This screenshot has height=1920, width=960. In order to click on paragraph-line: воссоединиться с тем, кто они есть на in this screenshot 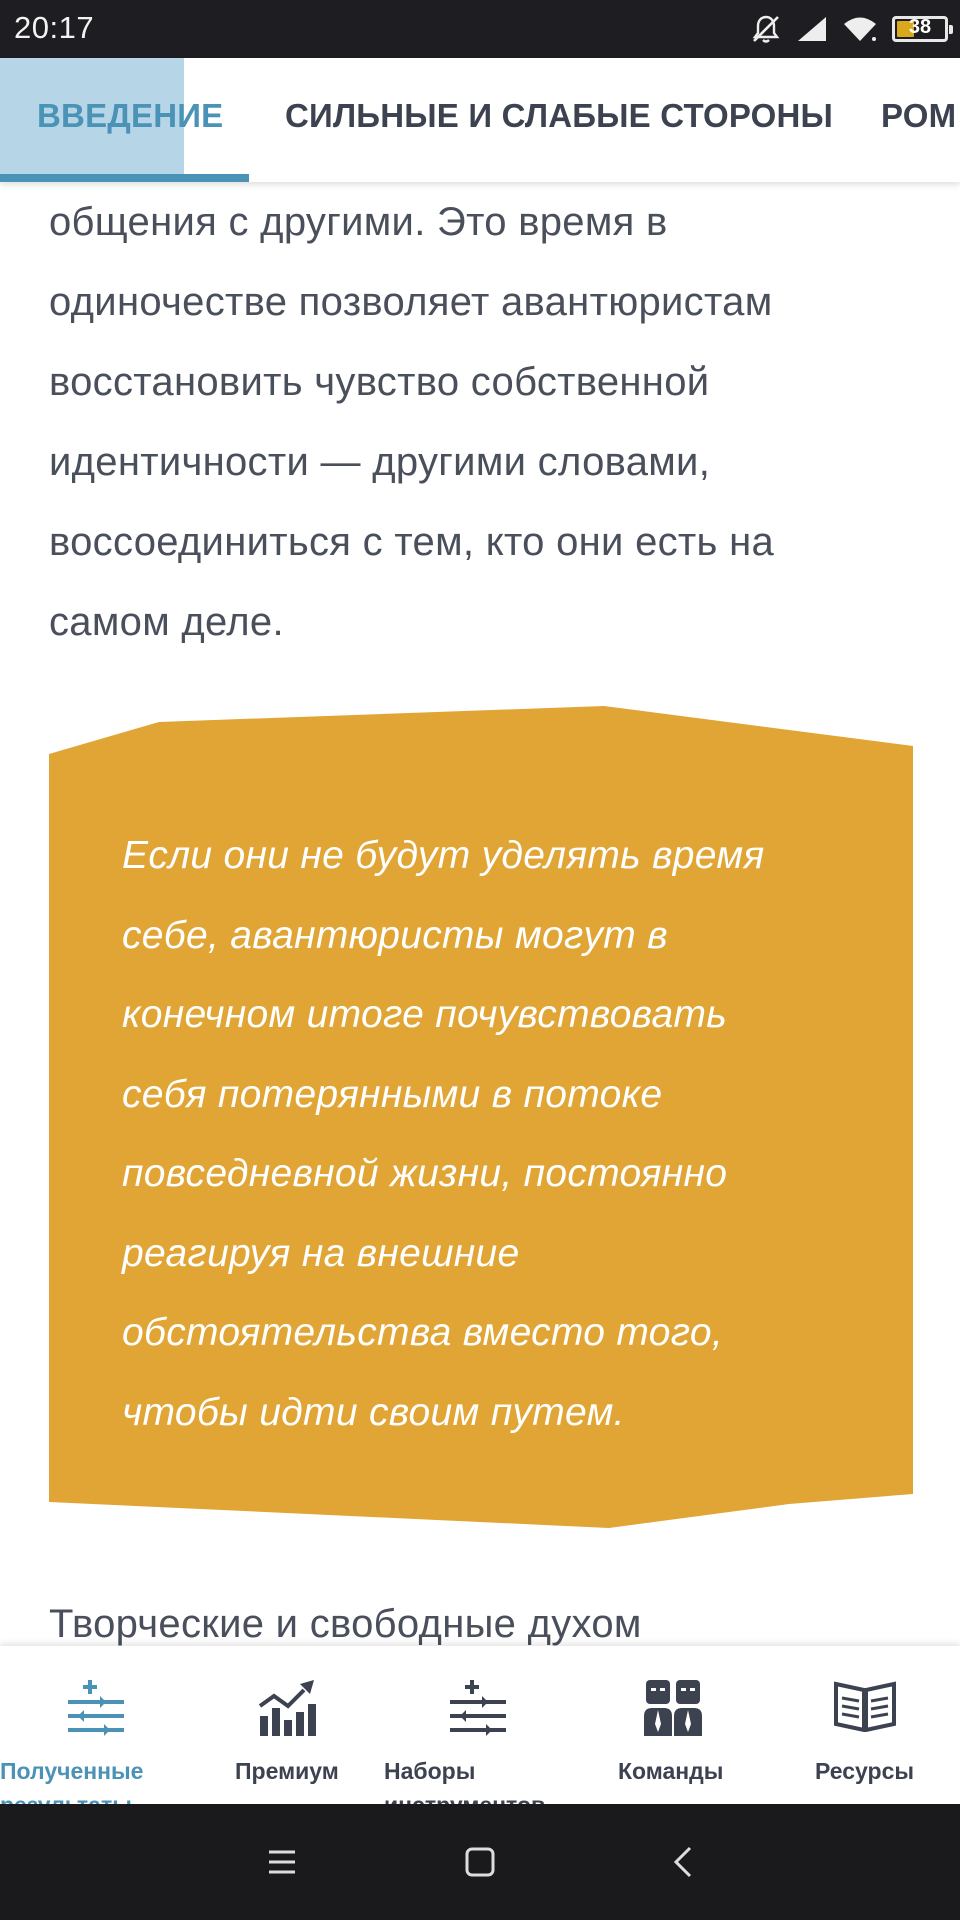, I will do `click(412, 542)`.